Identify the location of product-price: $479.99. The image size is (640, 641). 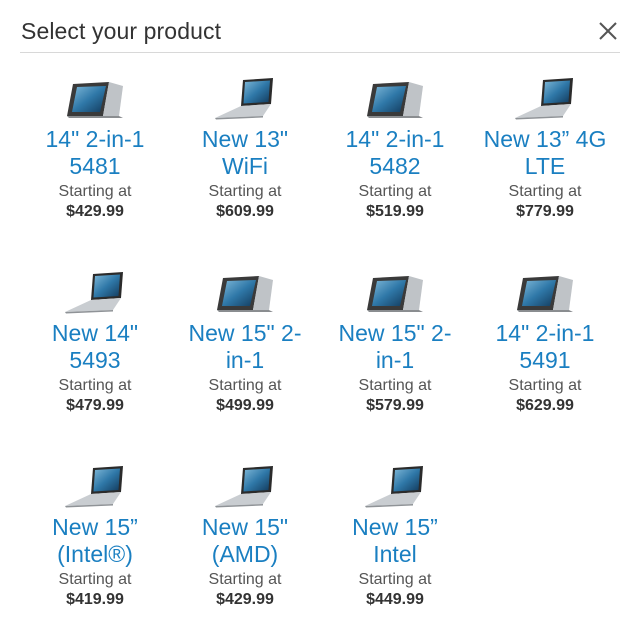
(95, 405).